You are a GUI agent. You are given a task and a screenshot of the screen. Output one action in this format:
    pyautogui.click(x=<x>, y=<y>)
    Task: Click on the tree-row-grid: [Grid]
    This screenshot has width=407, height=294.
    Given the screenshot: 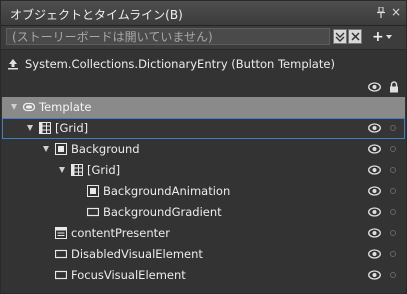 What is the action you would take?
    pyautogui.click(x=203, y=128)
    